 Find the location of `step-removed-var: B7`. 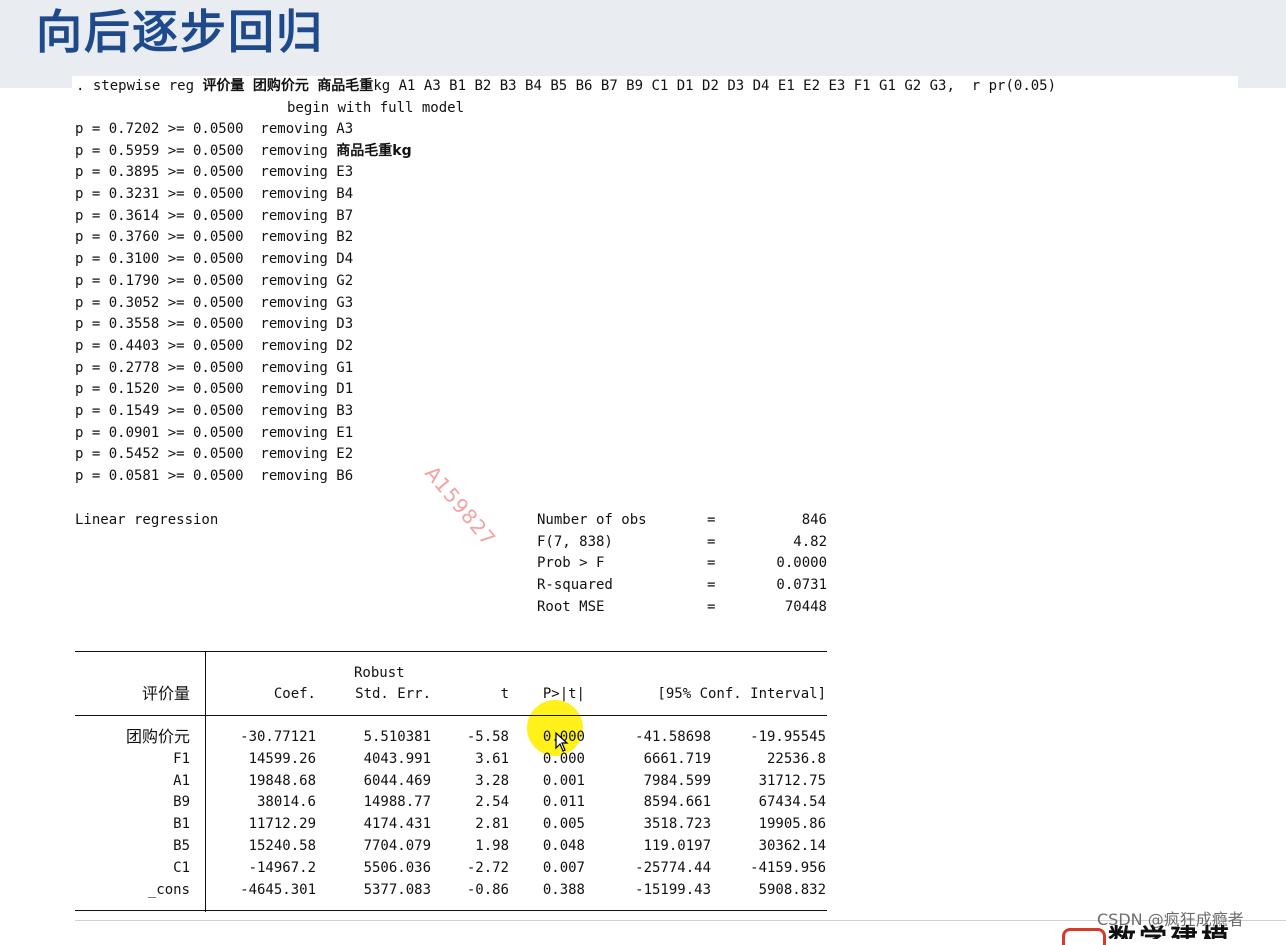

step-removed-var: B7 is located at coordinates (345, 215).